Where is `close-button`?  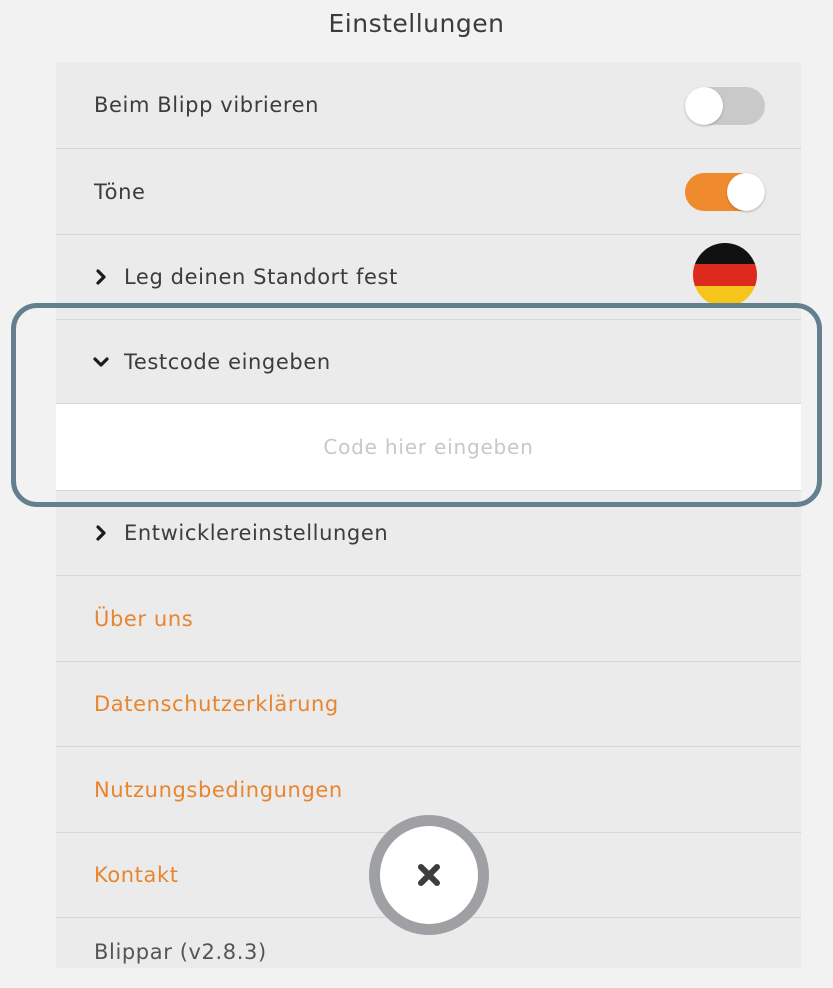 close-button is located at coordinates (429, 875).